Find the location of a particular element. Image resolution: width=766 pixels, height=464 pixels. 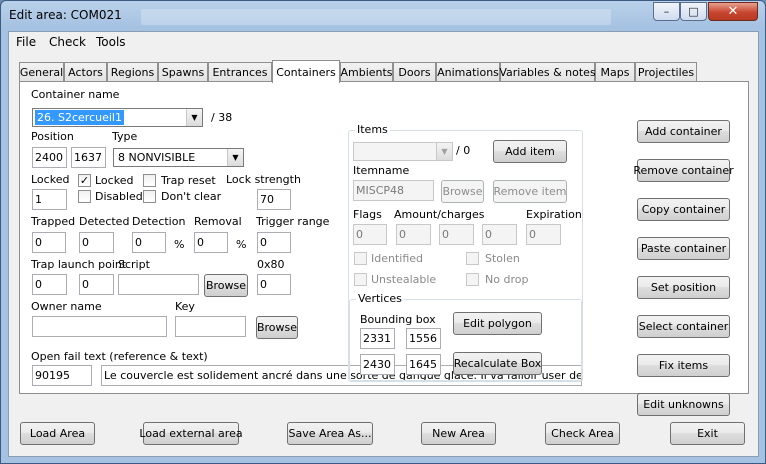

position-y-input: 1637 is located at coordinates (88, 157).